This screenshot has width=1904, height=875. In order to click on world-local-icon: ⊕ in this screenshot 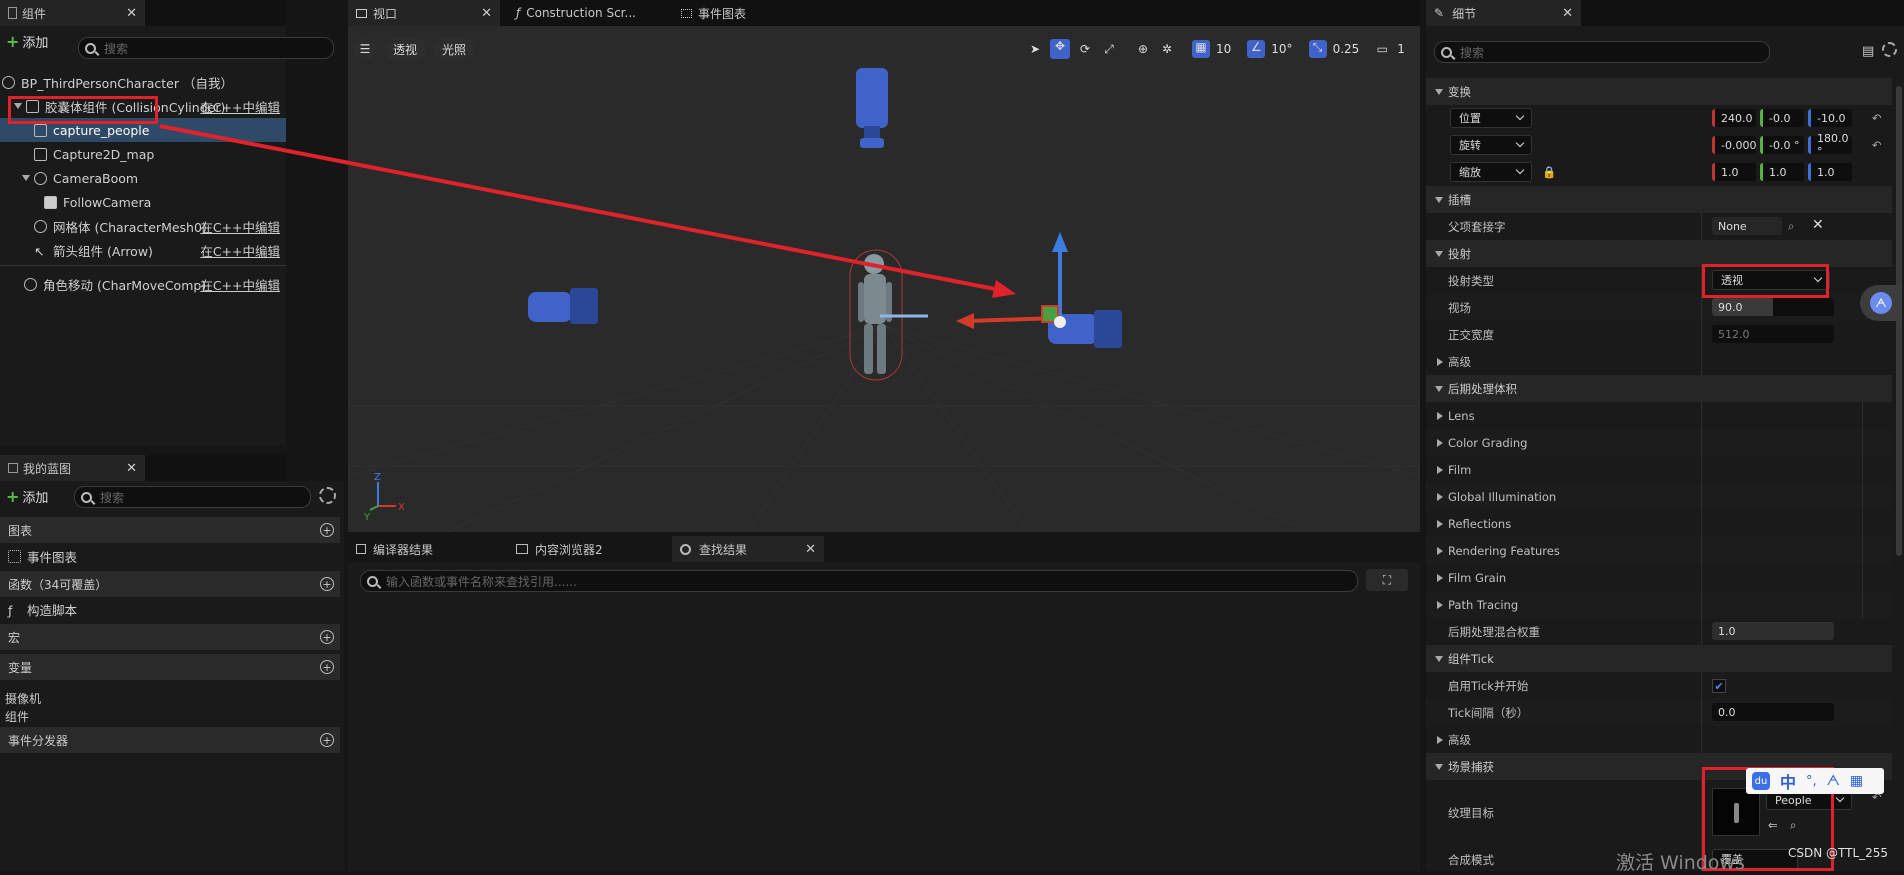, I will do `click(1143, 49)`.